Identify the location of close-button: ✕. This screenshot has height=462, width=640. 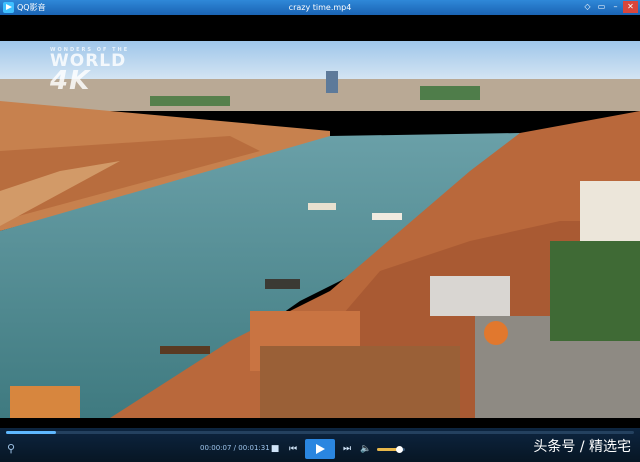
(630, 7).